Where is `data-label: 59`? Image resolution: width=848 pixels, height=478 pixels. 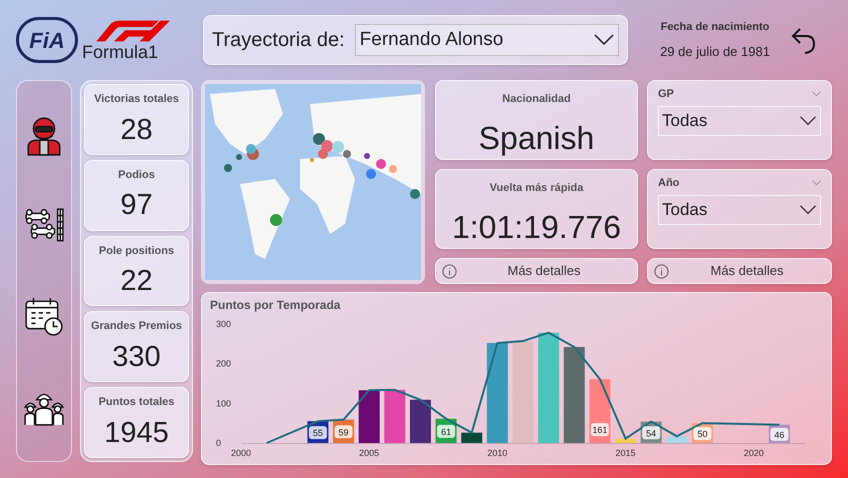
data-label: 59 is located at coordinates (343, 431).